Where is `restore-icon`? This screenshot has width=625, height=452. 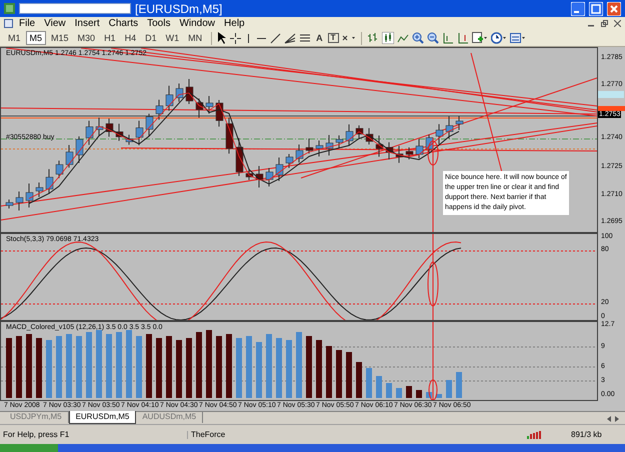 restore-icon is located at coordinates (604, 23).